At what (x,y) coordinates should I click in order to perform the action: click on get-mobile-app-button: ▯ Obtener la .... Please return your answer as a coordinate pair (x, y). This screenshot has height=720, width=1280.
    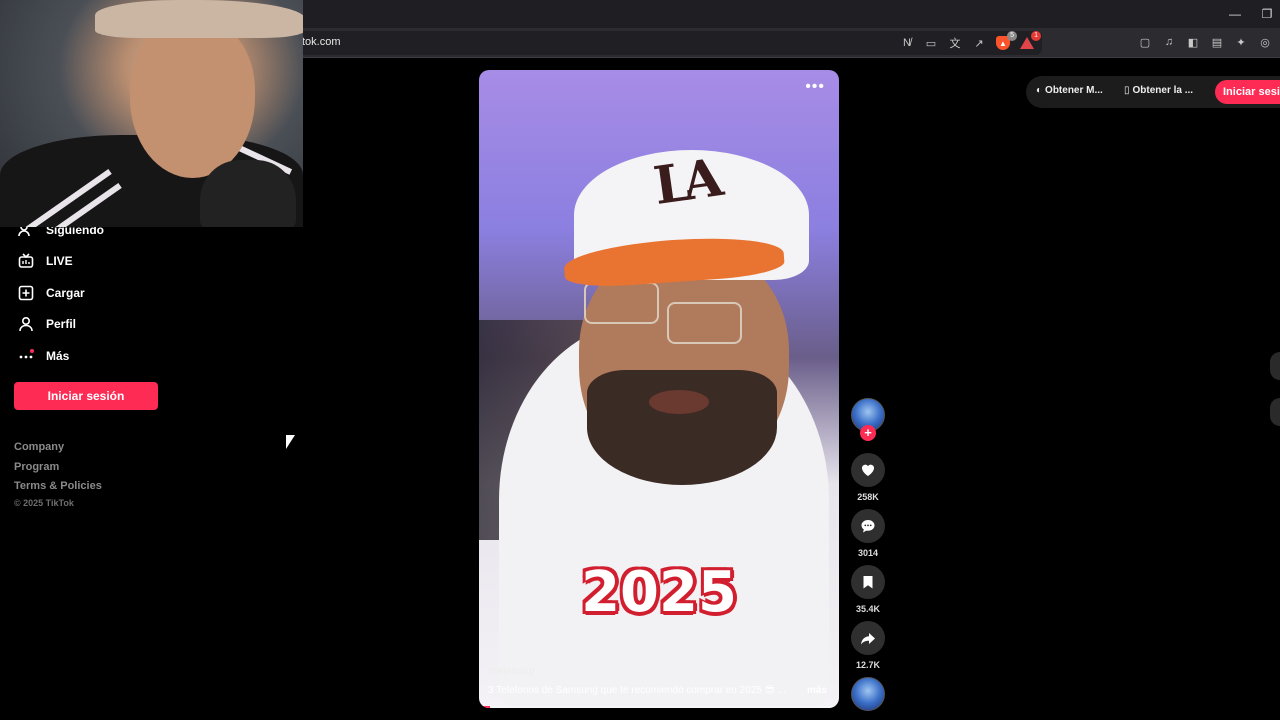
    Looking at the image, I should click on (1158, 90).